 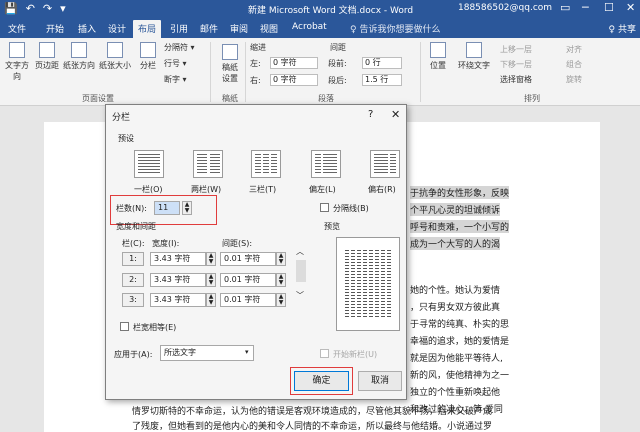 I want to click on tab-mailings: 邮件, so click(x=209, y=28).